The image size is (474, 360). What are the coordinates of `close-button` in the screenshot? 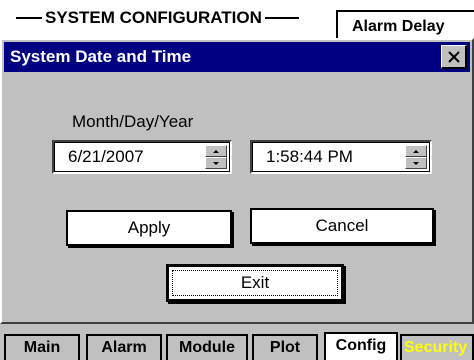 It's located at (454, 57).